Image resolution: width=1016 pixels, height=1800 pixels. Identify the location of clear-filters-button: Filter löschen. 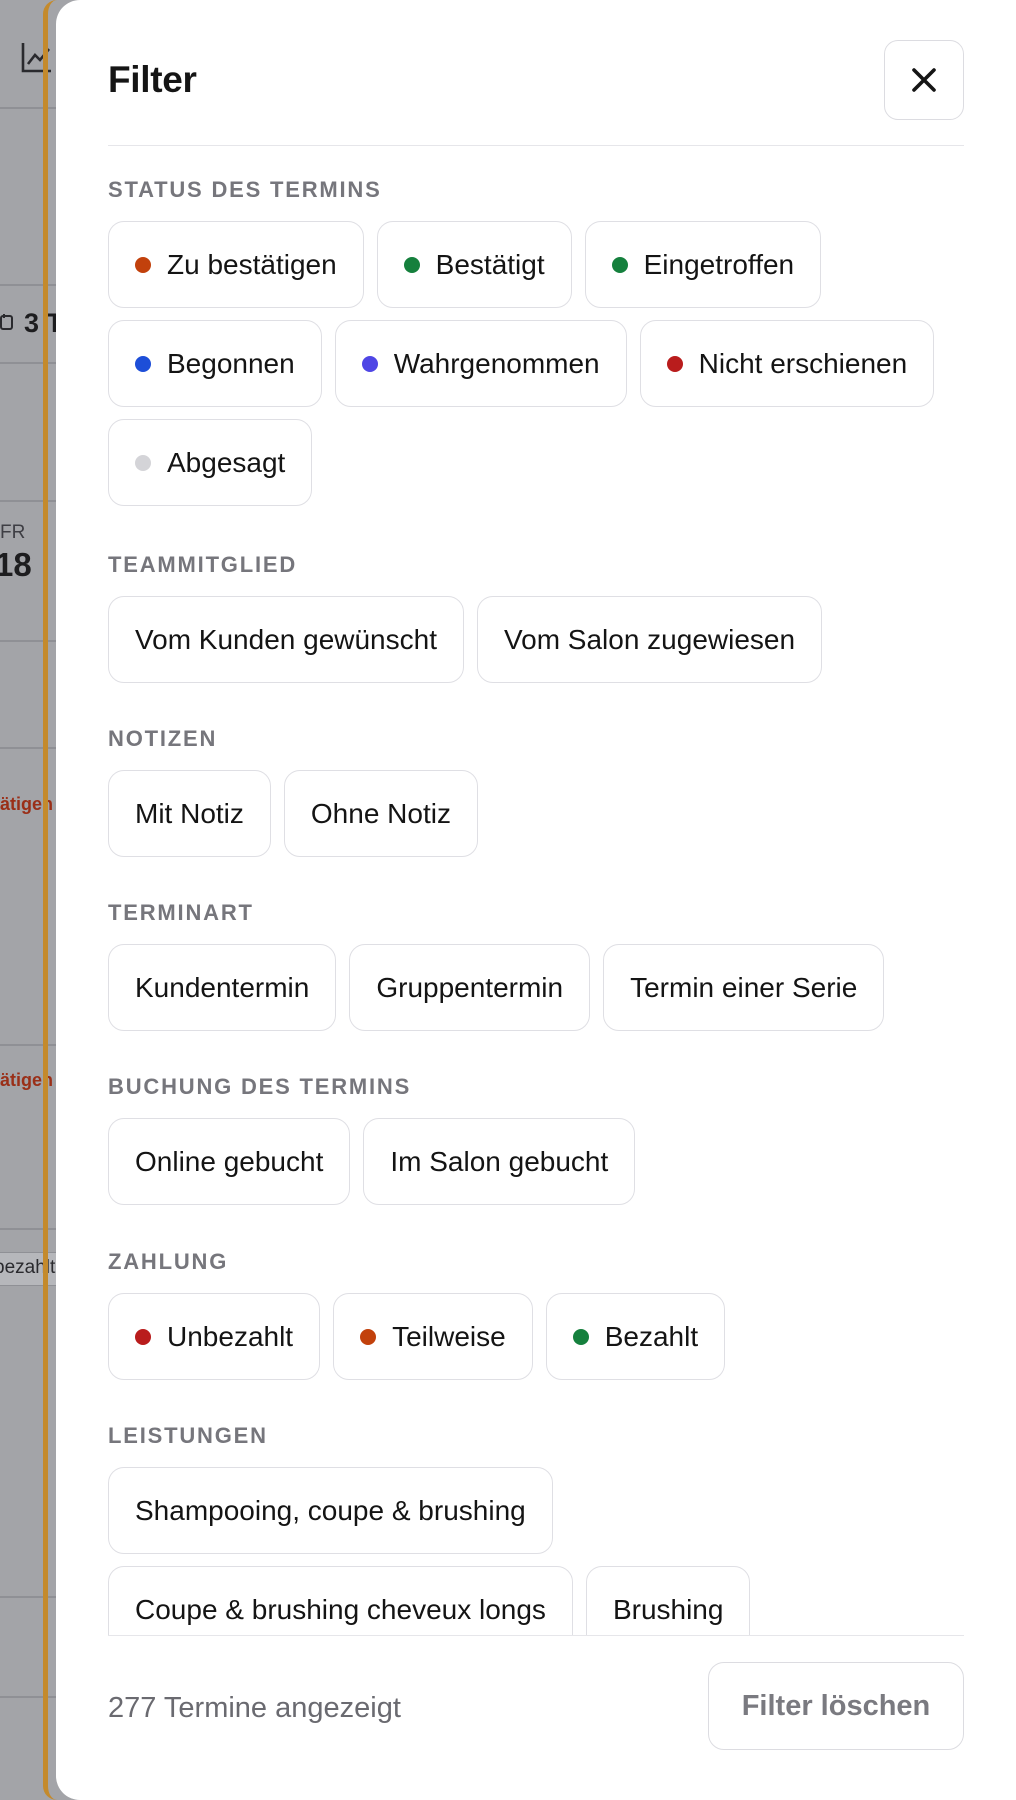
(836, 1706).